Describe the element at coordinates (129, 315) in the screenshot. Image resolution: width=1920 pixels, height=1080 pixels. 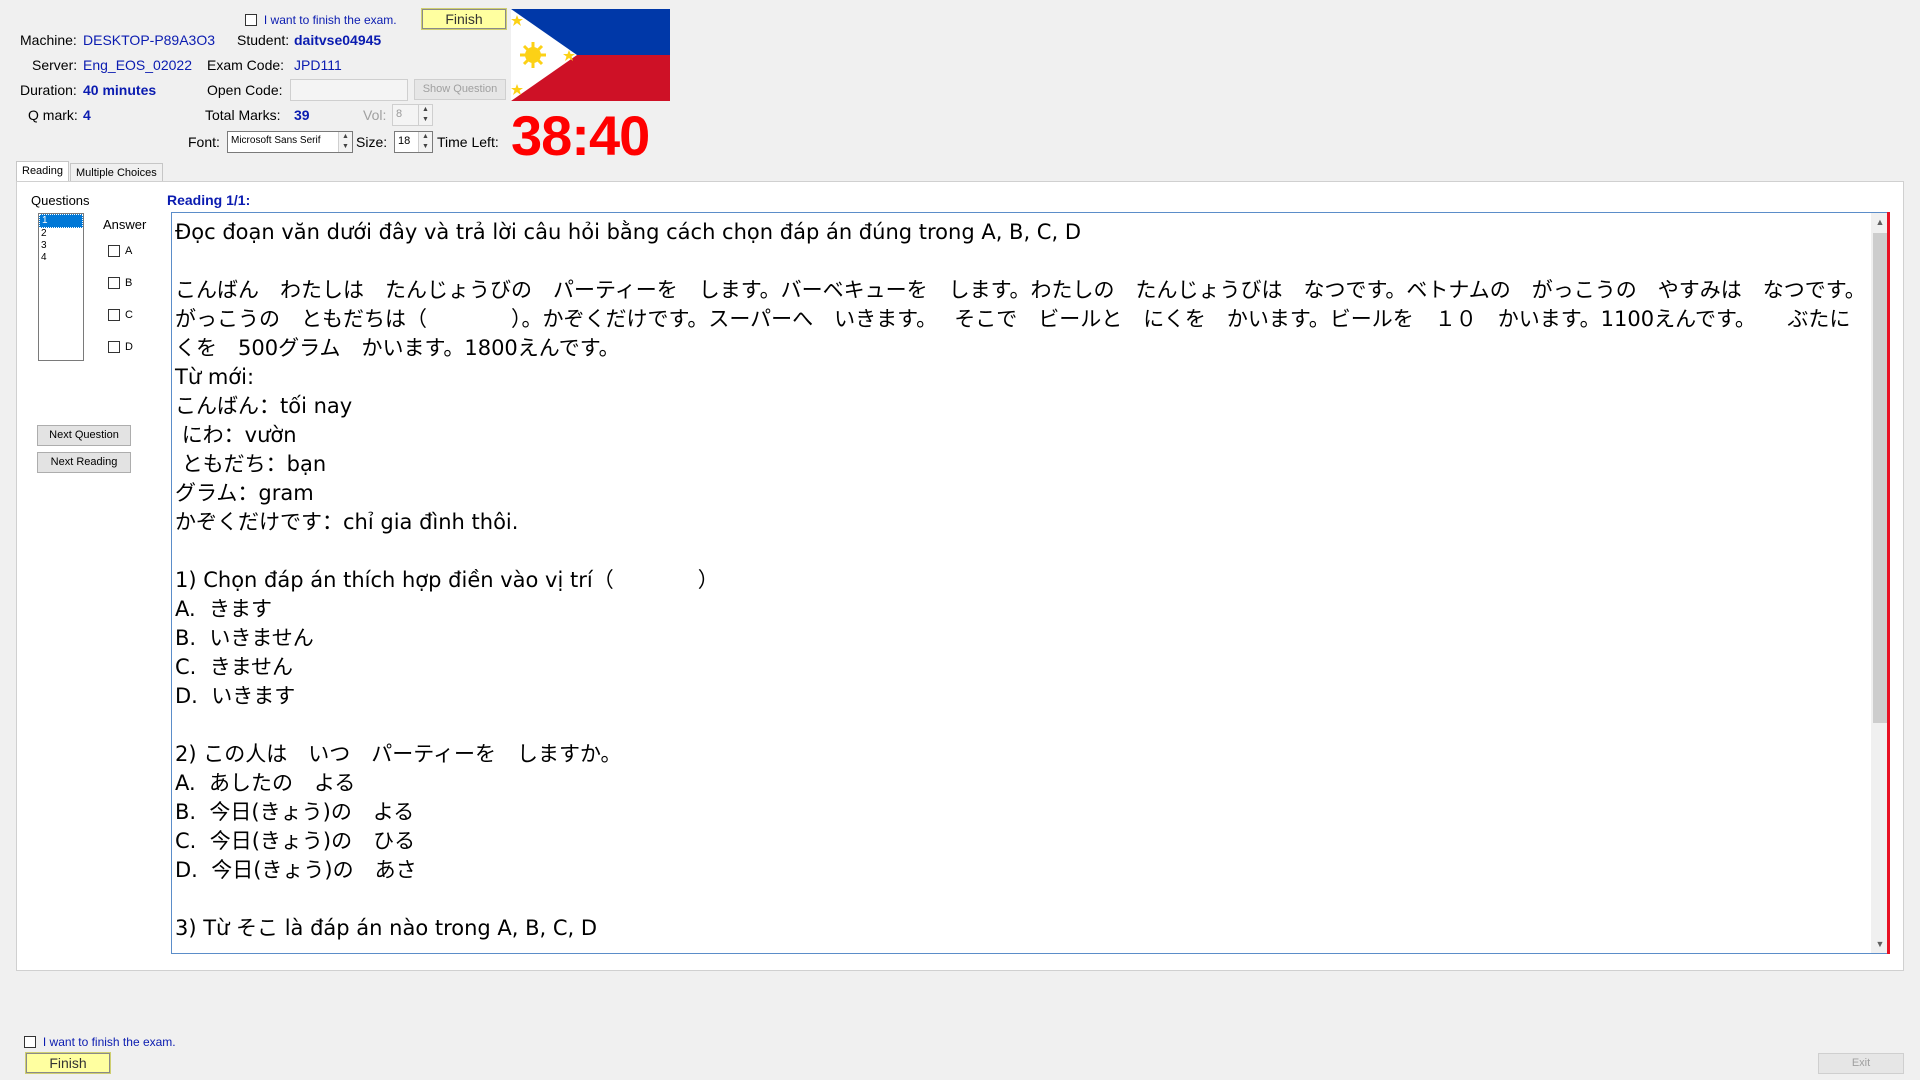
I see `answer-option-label: C` at that location.